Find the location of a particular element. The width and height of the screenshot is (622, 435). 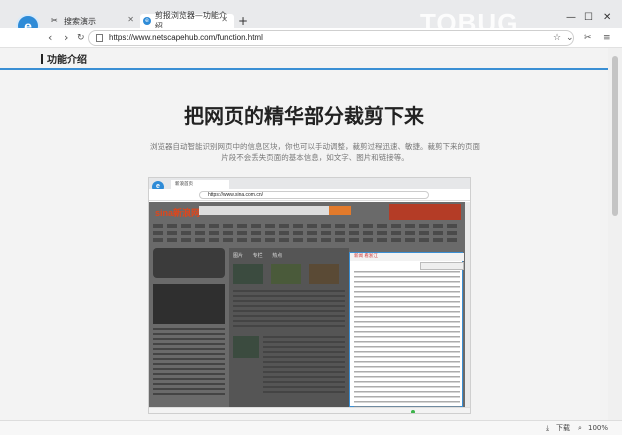

tab-search-demo: ✂ 搜索演示 ✕ is located at coordinates (94, 21).